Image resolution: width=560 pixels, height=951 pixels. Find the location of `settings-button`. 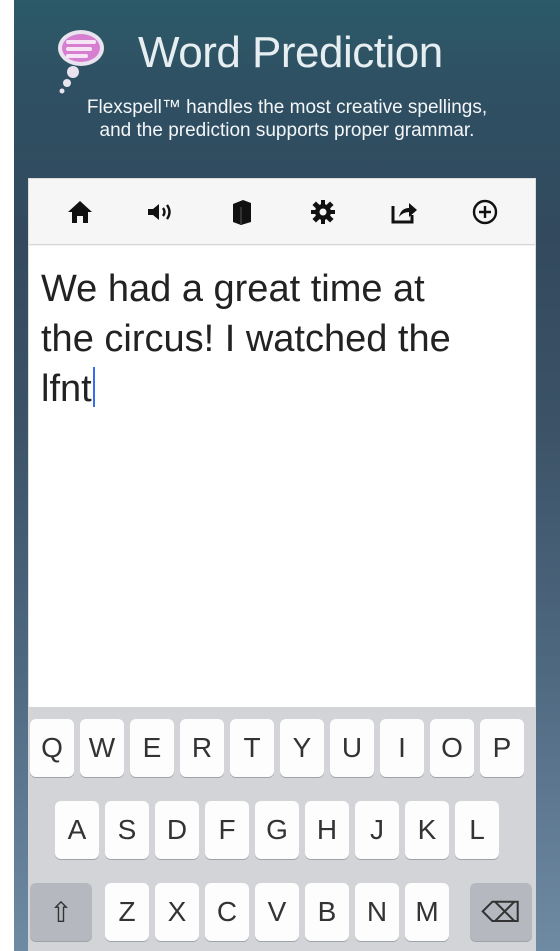

settings-button is located at coordinates (323, 212).